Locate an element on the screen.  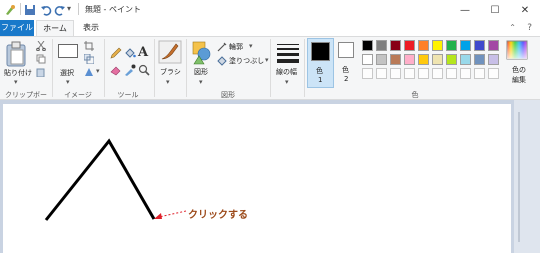
redo-icon is located at coordinates (60, 10).